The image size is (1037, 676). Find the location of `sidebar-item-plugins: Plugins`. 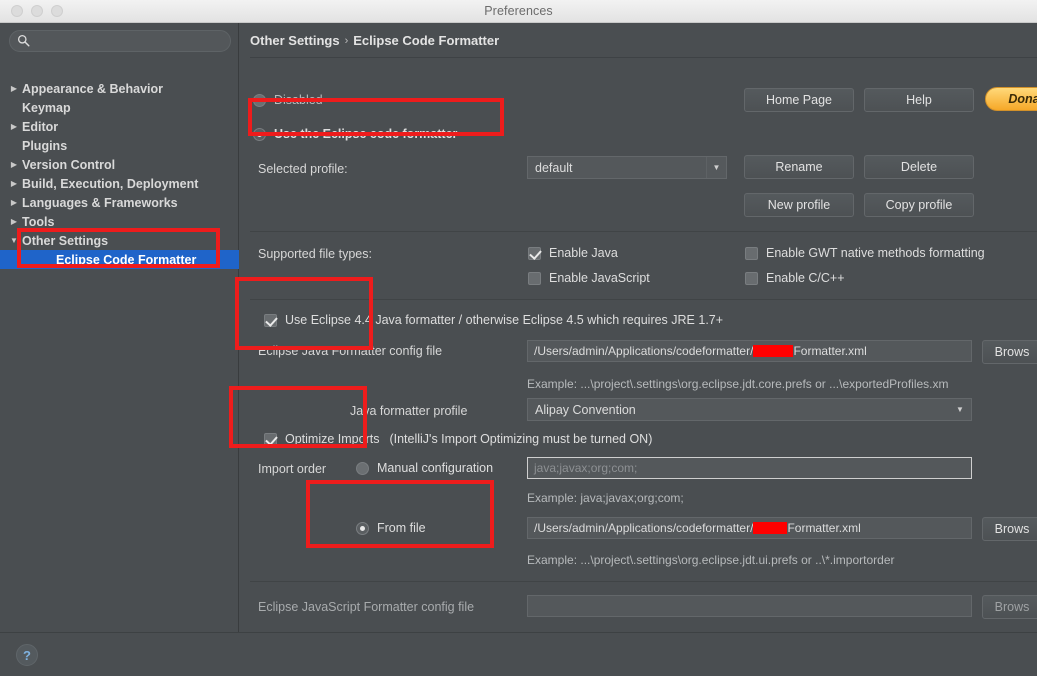

sidebar-item-plugins: Plugins is located at coordinates (119, 145).